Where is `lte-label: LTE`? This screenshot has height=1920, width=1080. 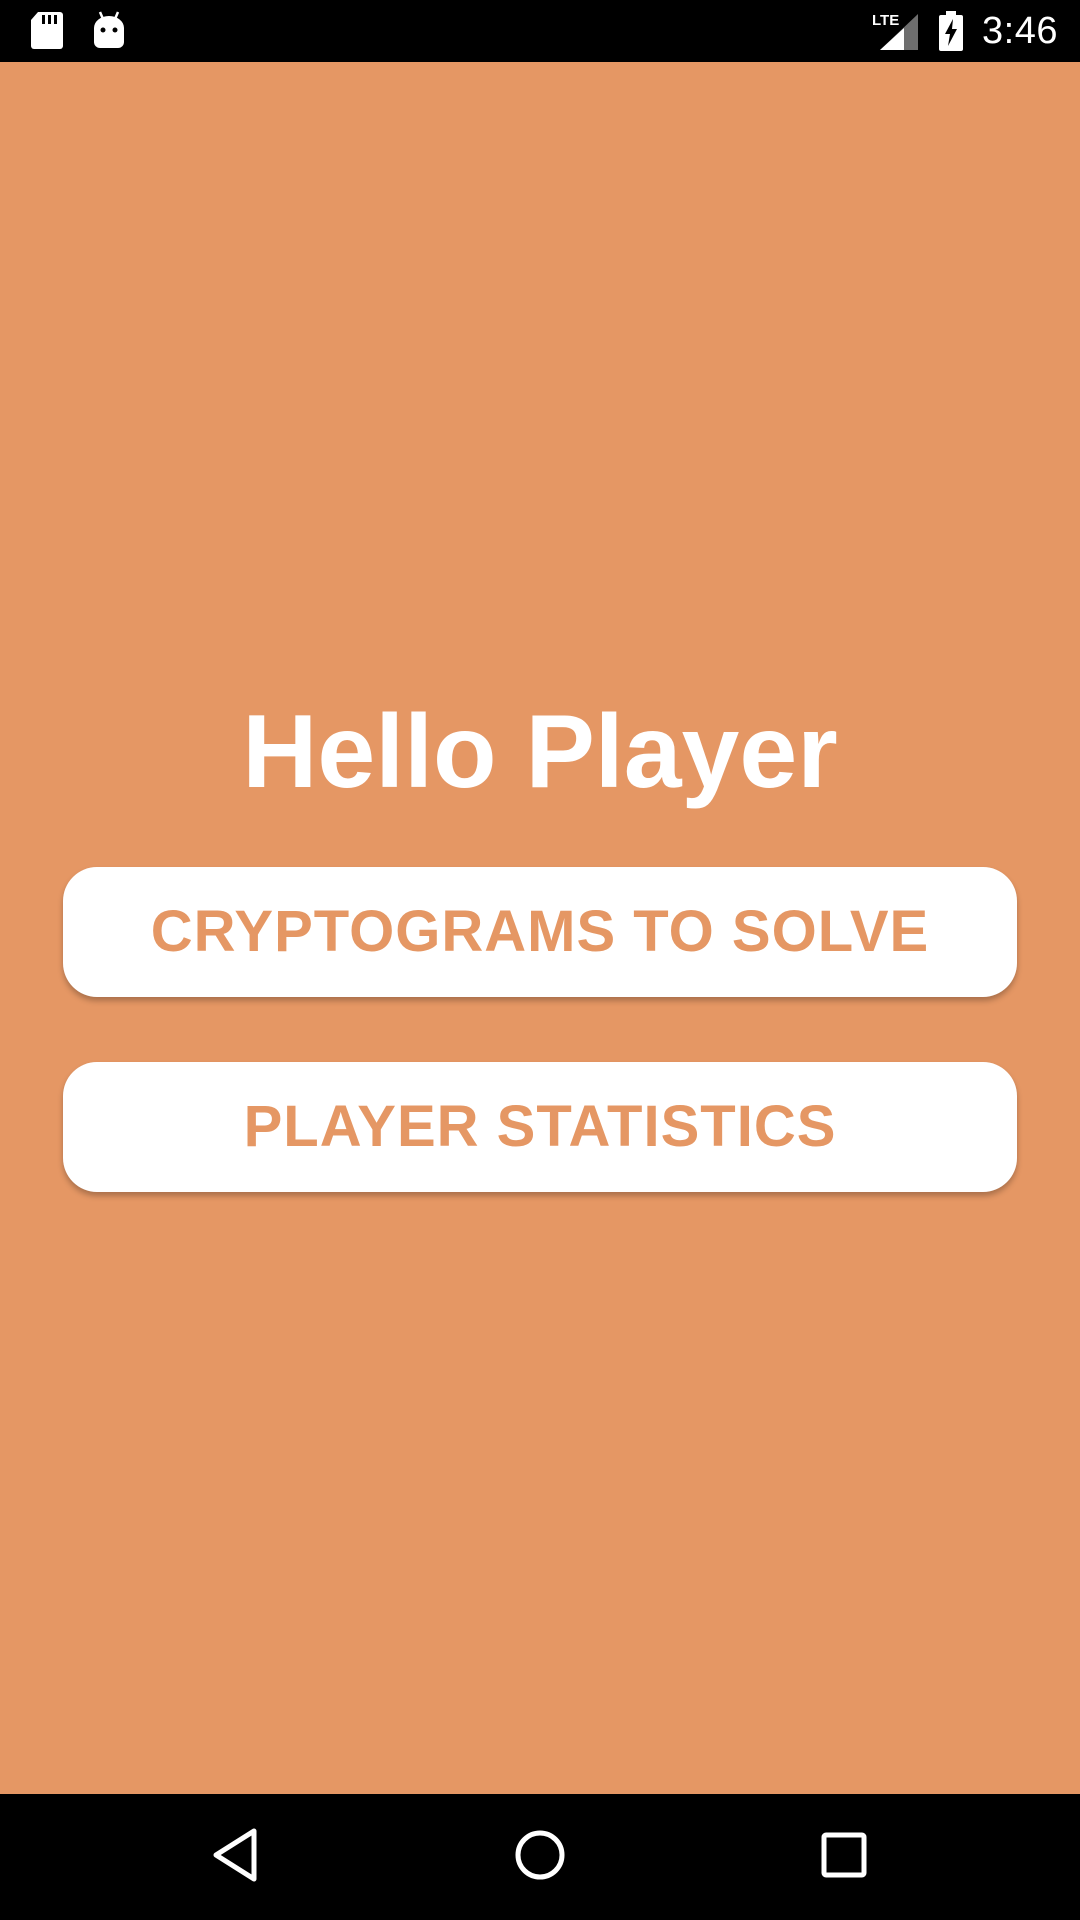
lte-label: LTE is located at coordinates (885, 20).